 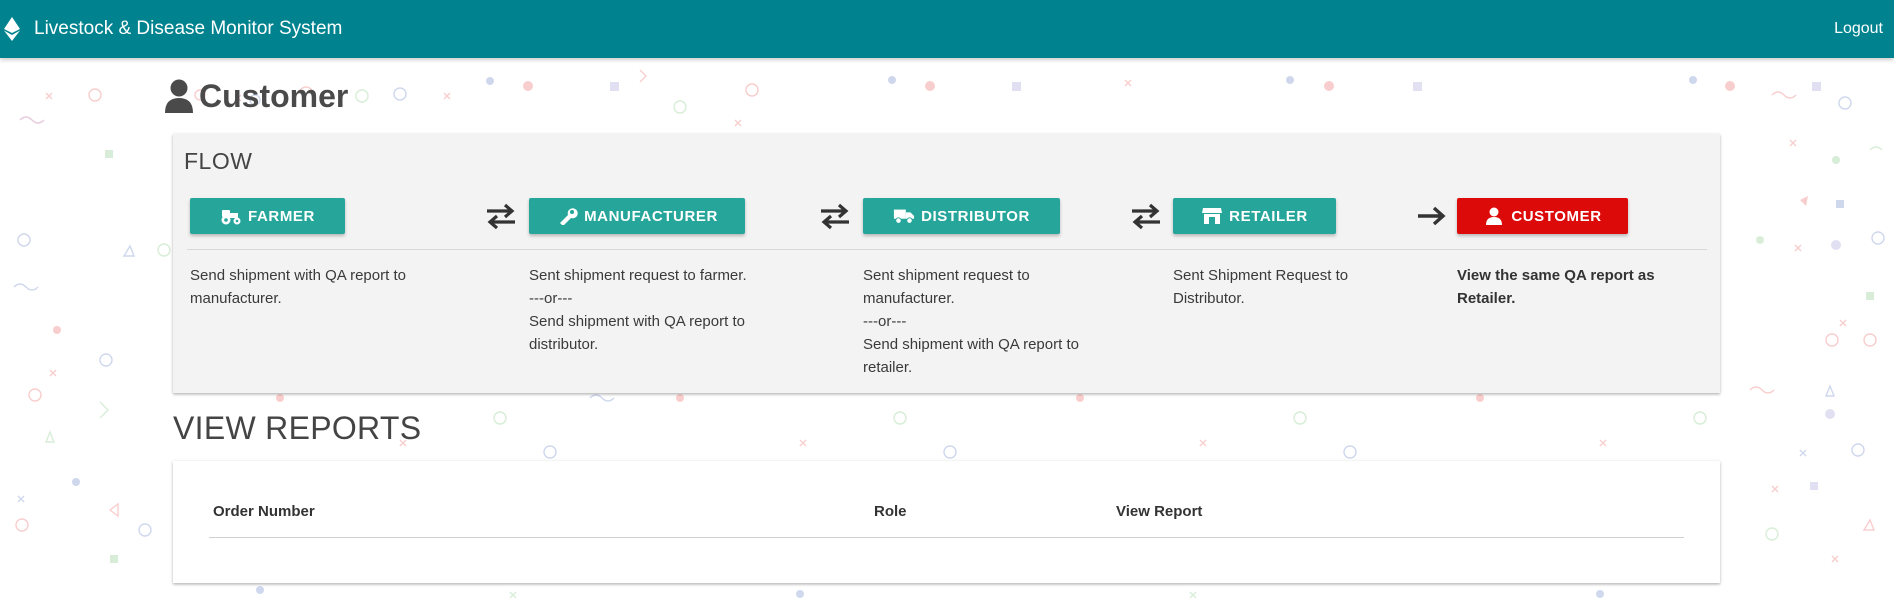 I want to click on column-header-order-number: Order Number, so click(x=264, y=511).